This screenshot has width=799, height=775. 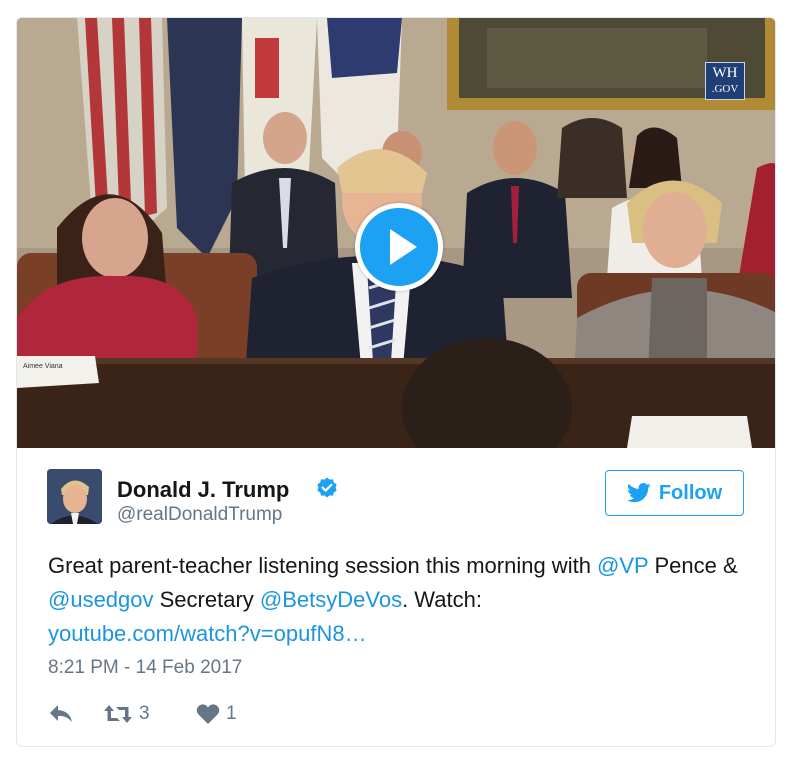 I want to click on play-button, so click(x=399, y=247).